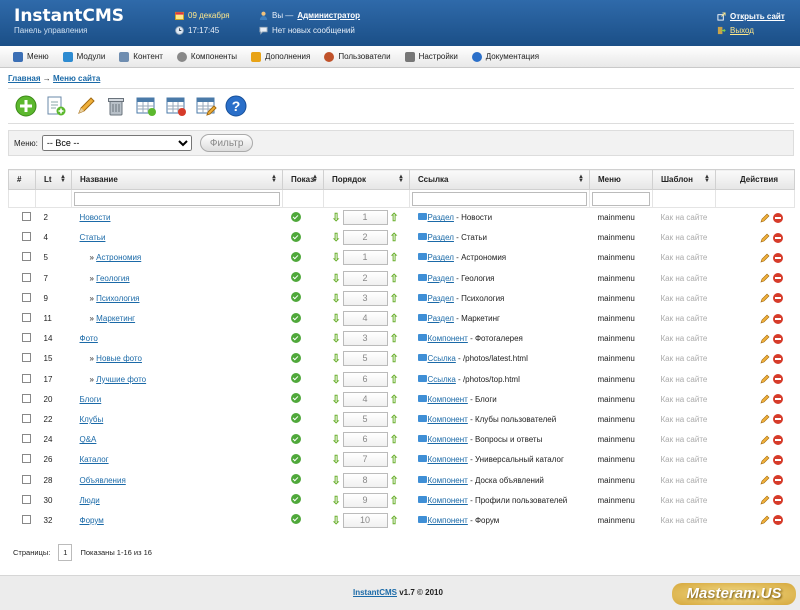 Image resolution: width=800 pixels, height=610 pixels. What do you see at coordinates (365, 238) in the screenshot?
I see `order-input: 2` at bounding box center [365, 238].